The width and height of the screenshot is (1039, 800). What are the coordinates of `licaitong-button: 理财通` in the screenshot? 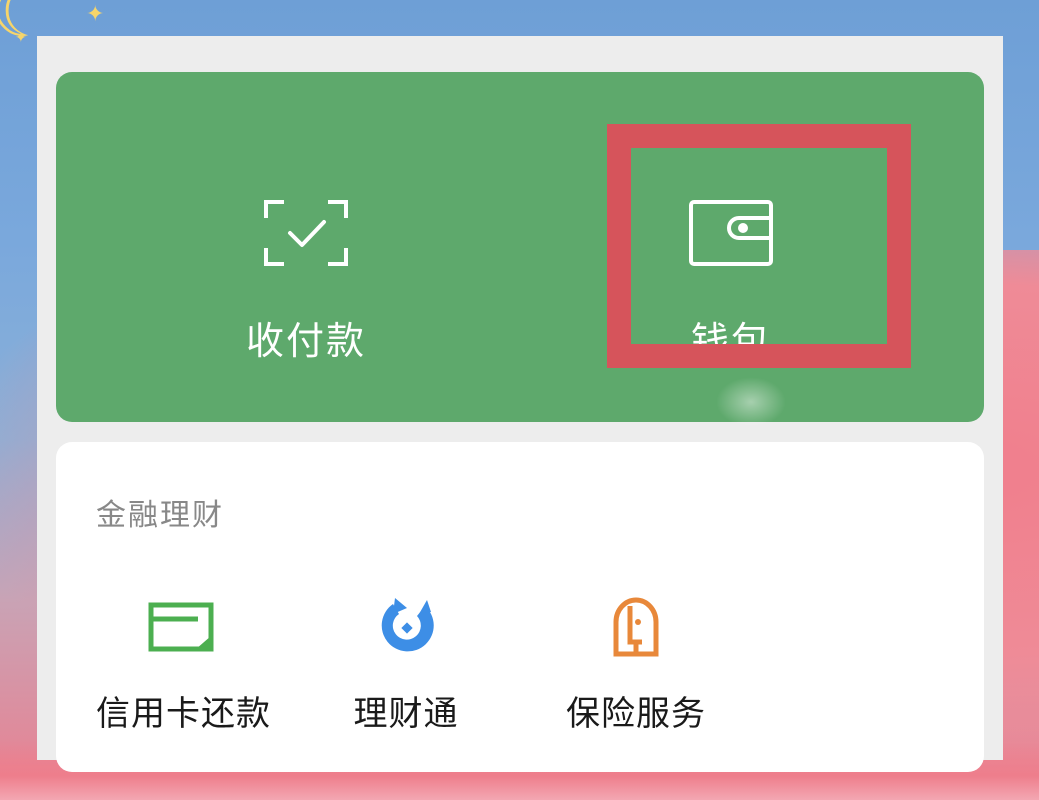 It's located at (406, 663).